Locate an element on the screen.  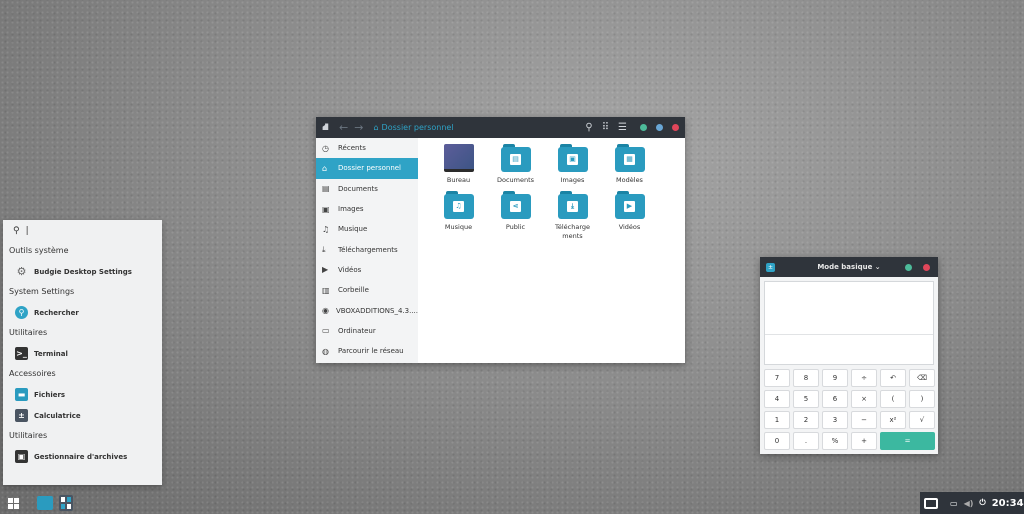
key-button: = is located at coordinates (907, 441).